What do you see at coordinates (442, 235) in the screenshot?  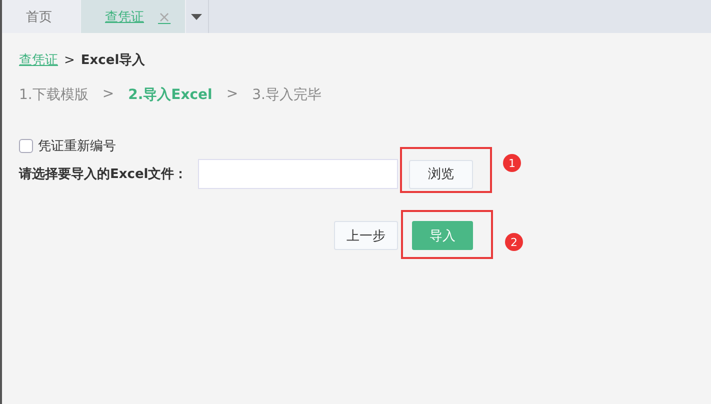 I see `import-button: 导入` at bounding box center [442, 235].